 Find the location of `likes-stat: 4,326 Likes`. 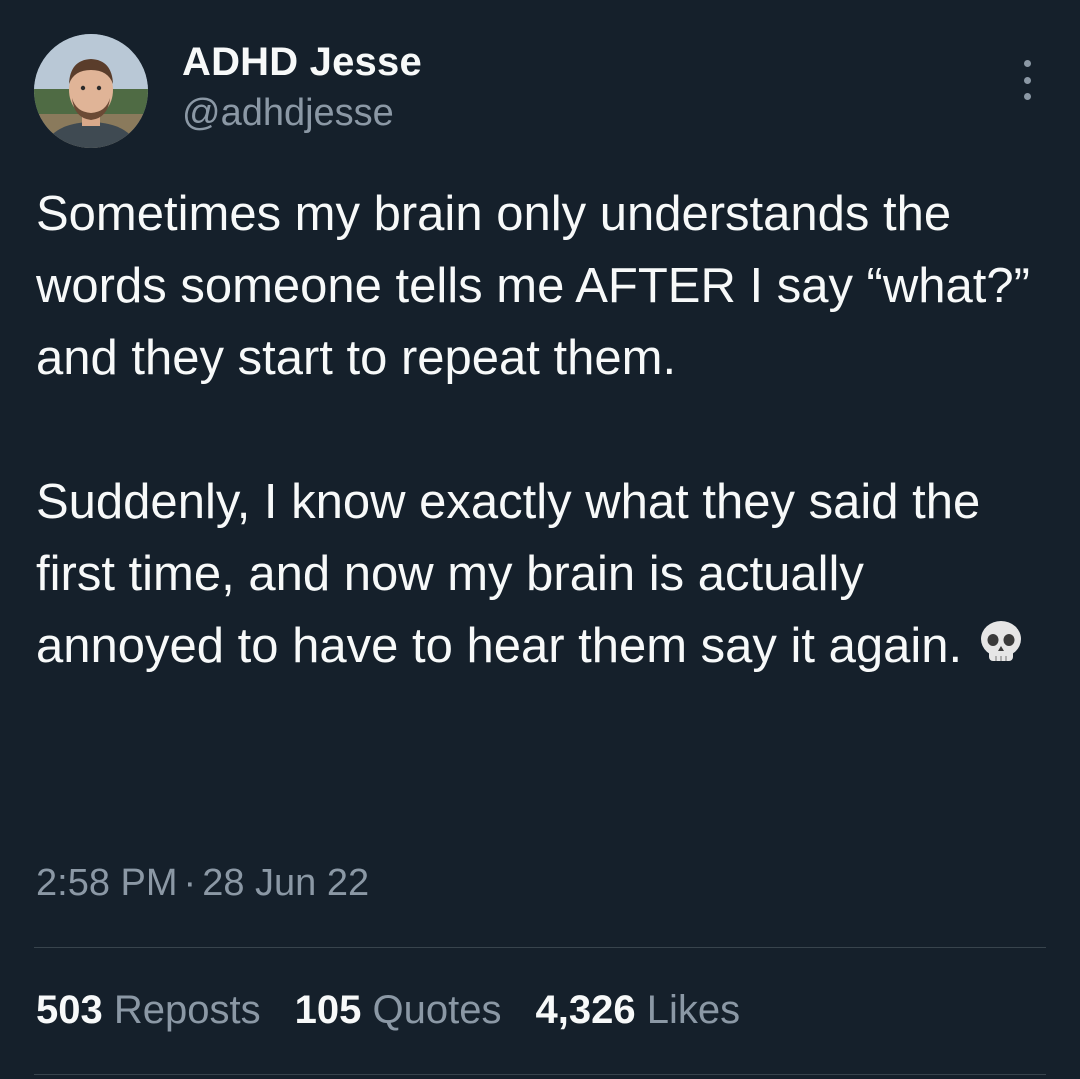

likes-stat: 4,326 Likes is located at coordinates (637, 1010).